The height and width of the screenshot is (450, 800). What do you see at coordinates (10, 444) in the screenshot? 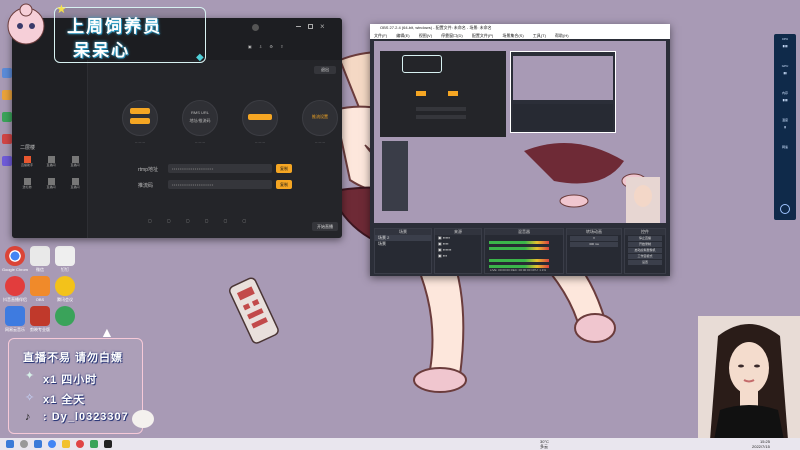
I see `start-icon` at bounding box center [10, 444].